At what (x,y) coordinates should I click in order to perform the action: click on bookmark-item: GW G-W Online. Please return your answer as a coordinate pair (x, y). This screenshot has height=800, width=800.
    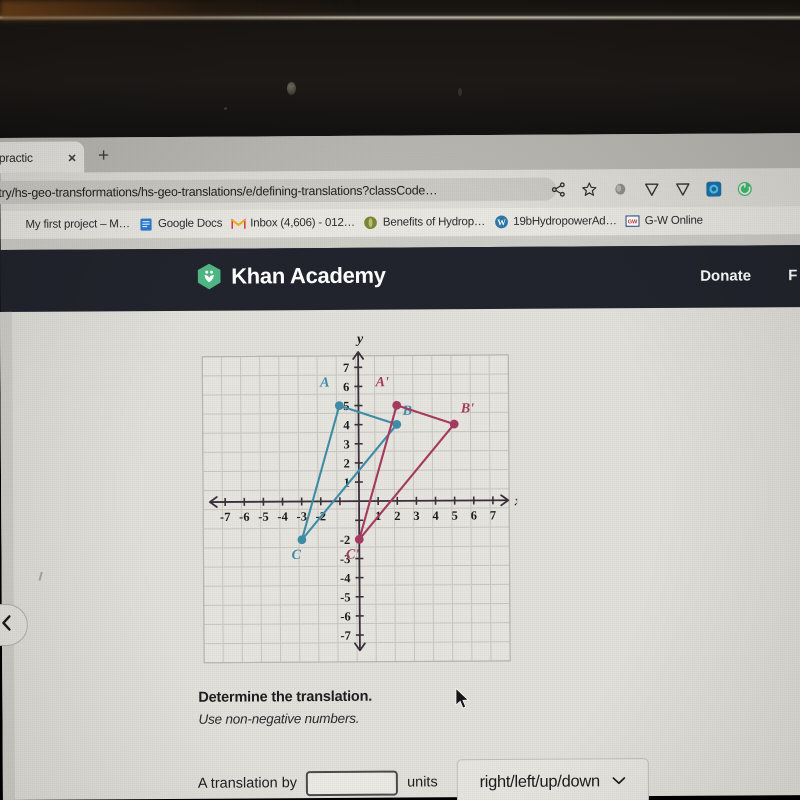
    Looking at the image, I should click on (664, 221).